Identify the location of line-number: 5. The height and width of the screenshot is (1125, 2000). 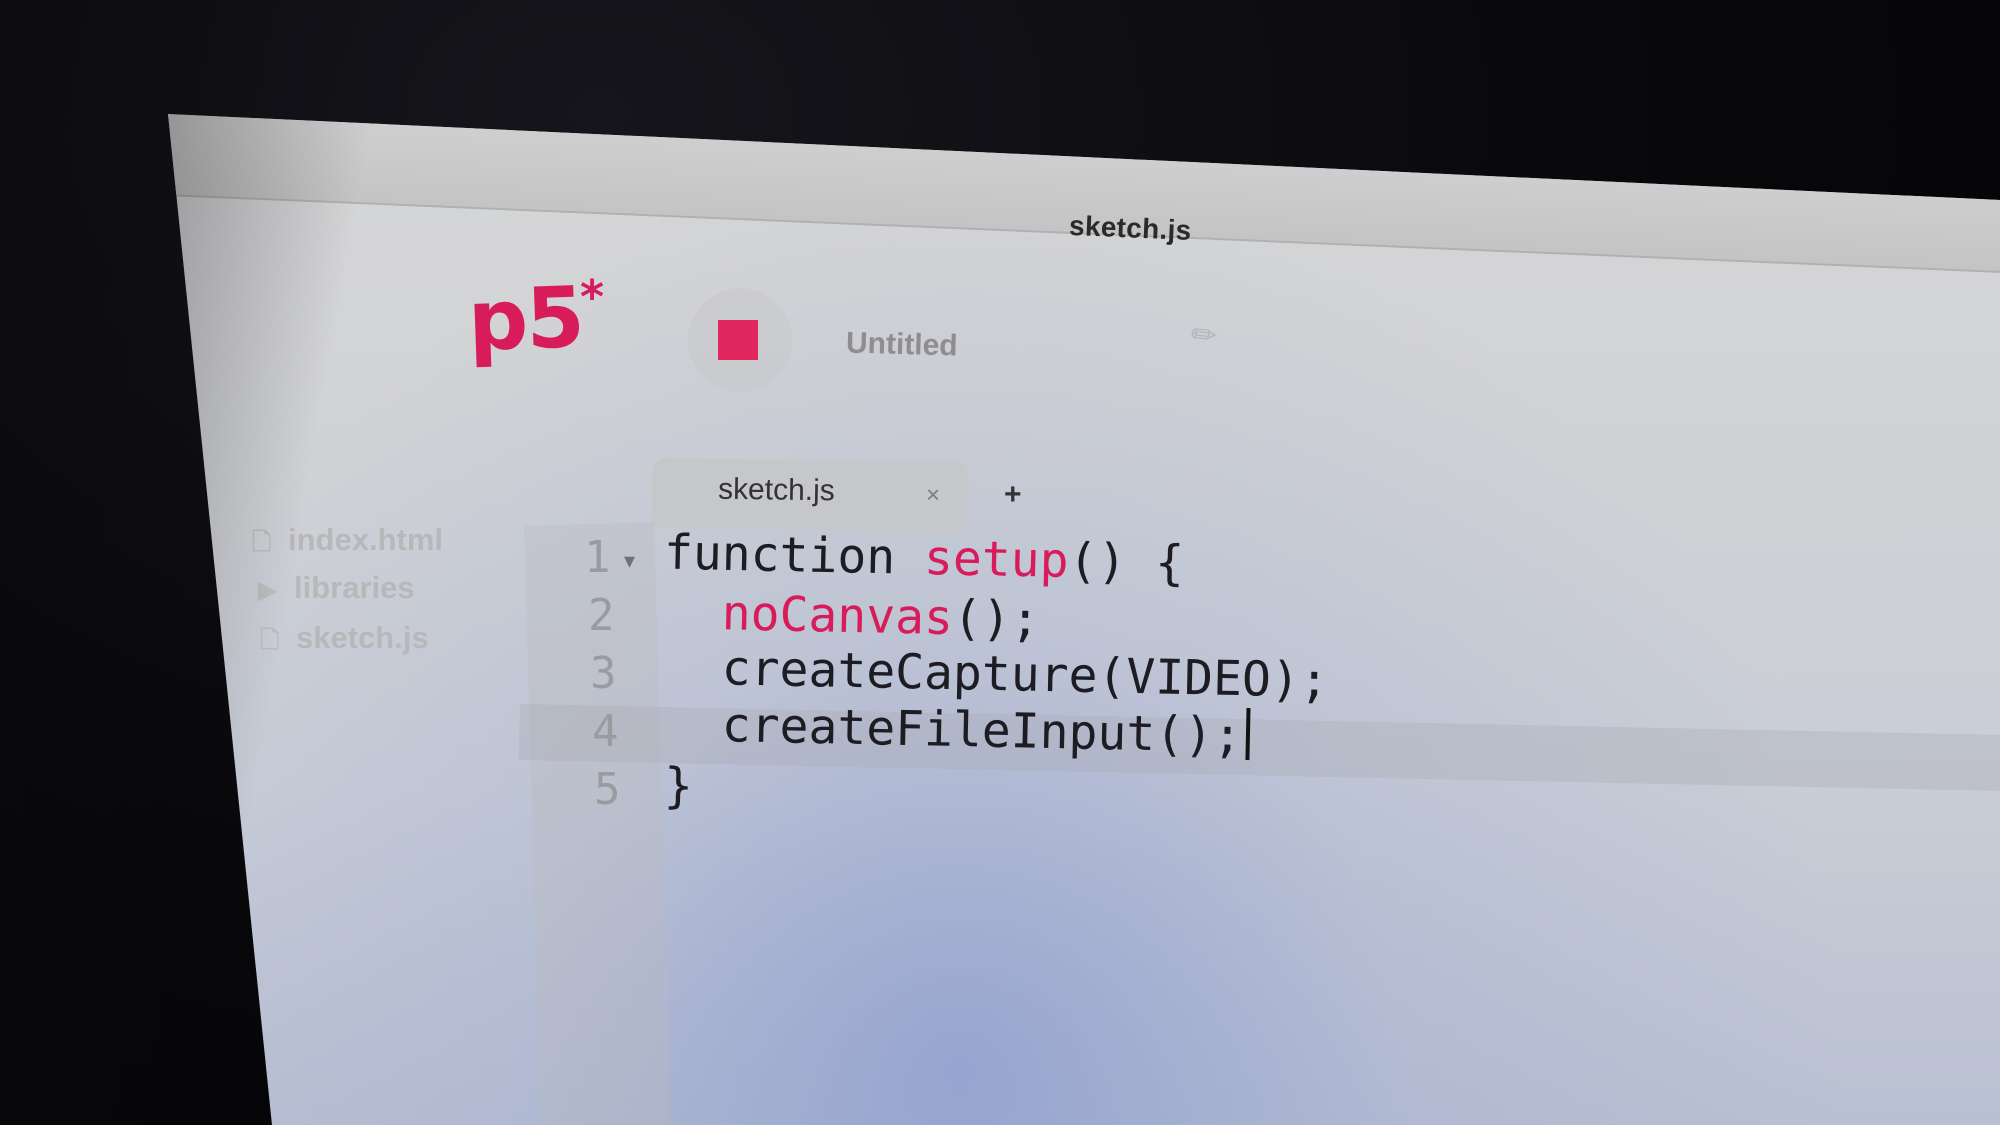
(607, 789).